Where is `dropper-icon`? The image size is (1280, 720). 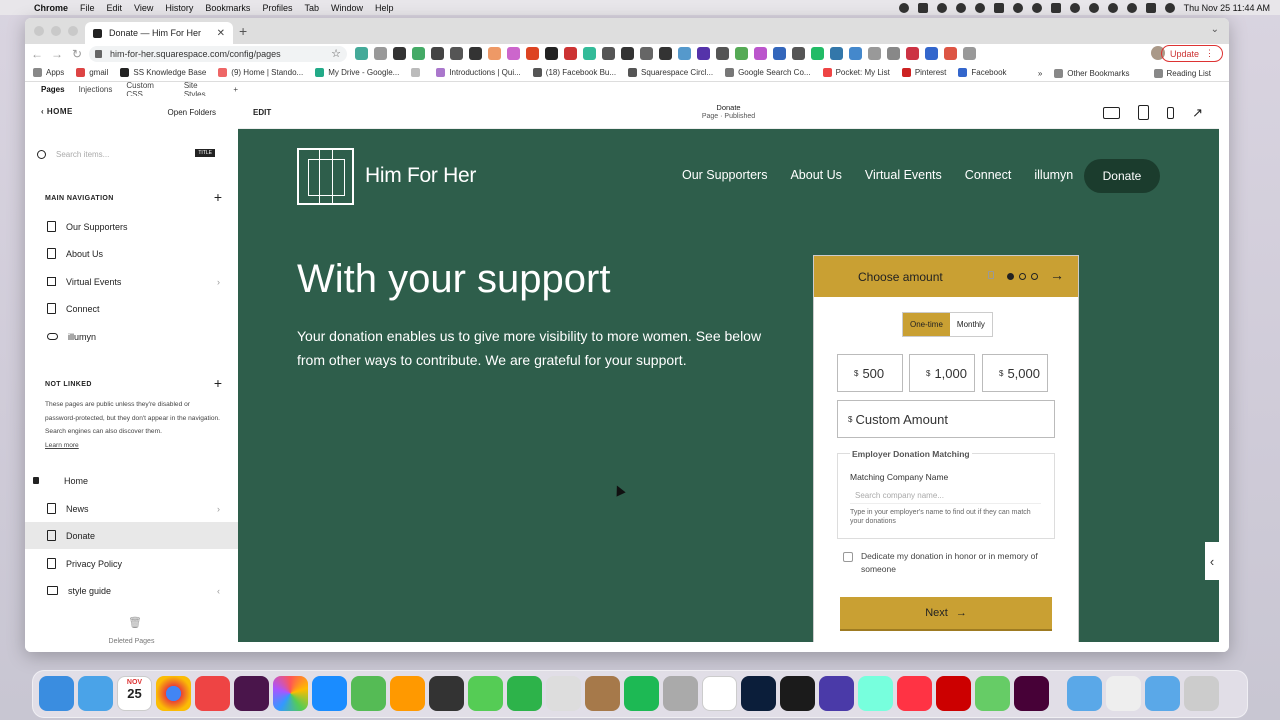 dropper-icon is located at coordinates (437, 53).